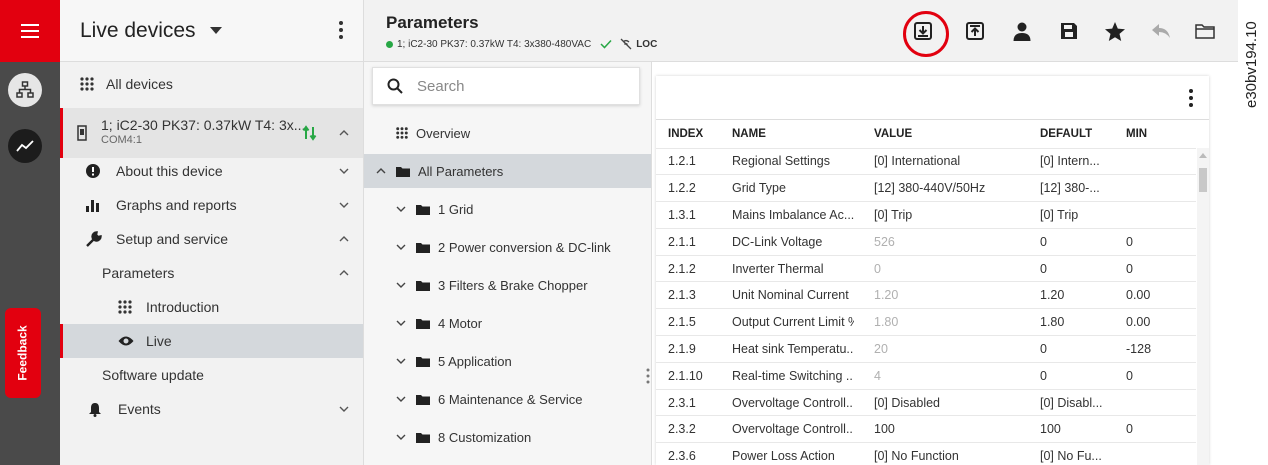 This screenshot has width=1268, height=465. I want to click on cell-index: 1.2.1, so click(684, 162).